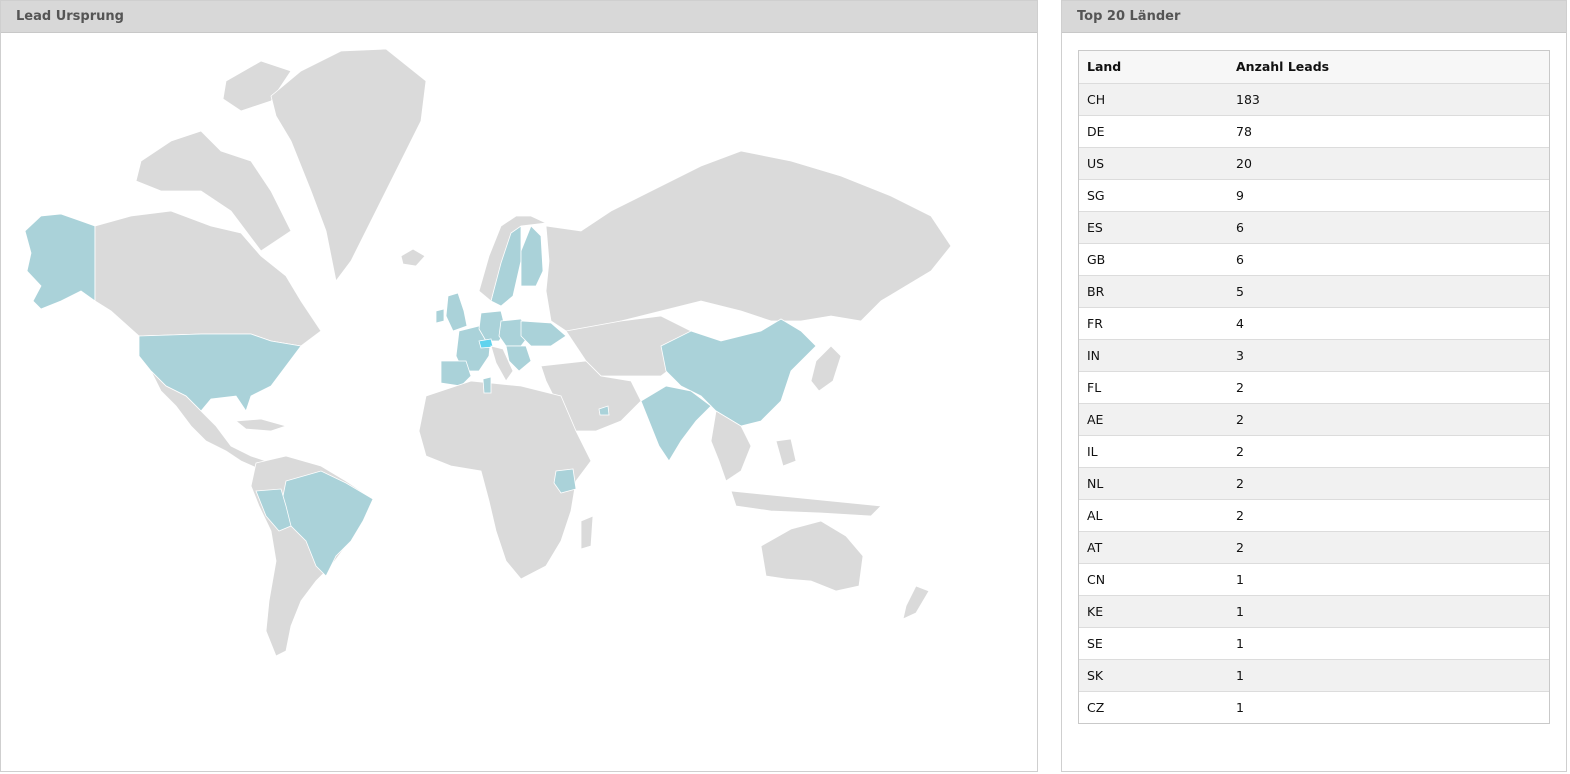 The width and height of the screenshot is (1570, 774). What do you see at coordinates (916, 602) in the screenshot?
I see `region-new-zealand` at bounding box center [916, 602].